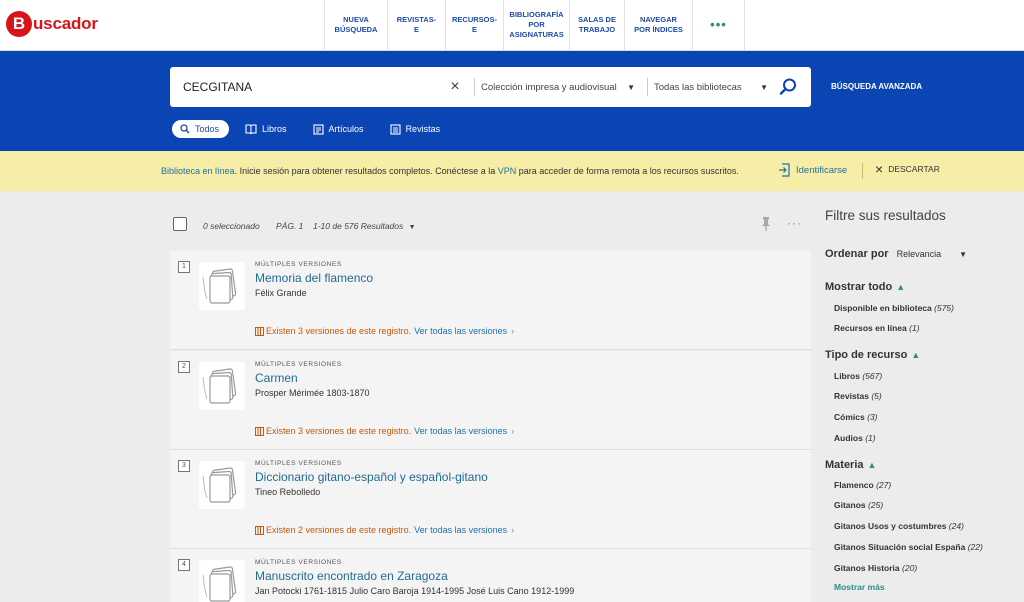  Describe the element at coordinates (876, 86) in the screenshot. I see `advanced-search-link: BÚSQUEDA AVANZADA` at that location.